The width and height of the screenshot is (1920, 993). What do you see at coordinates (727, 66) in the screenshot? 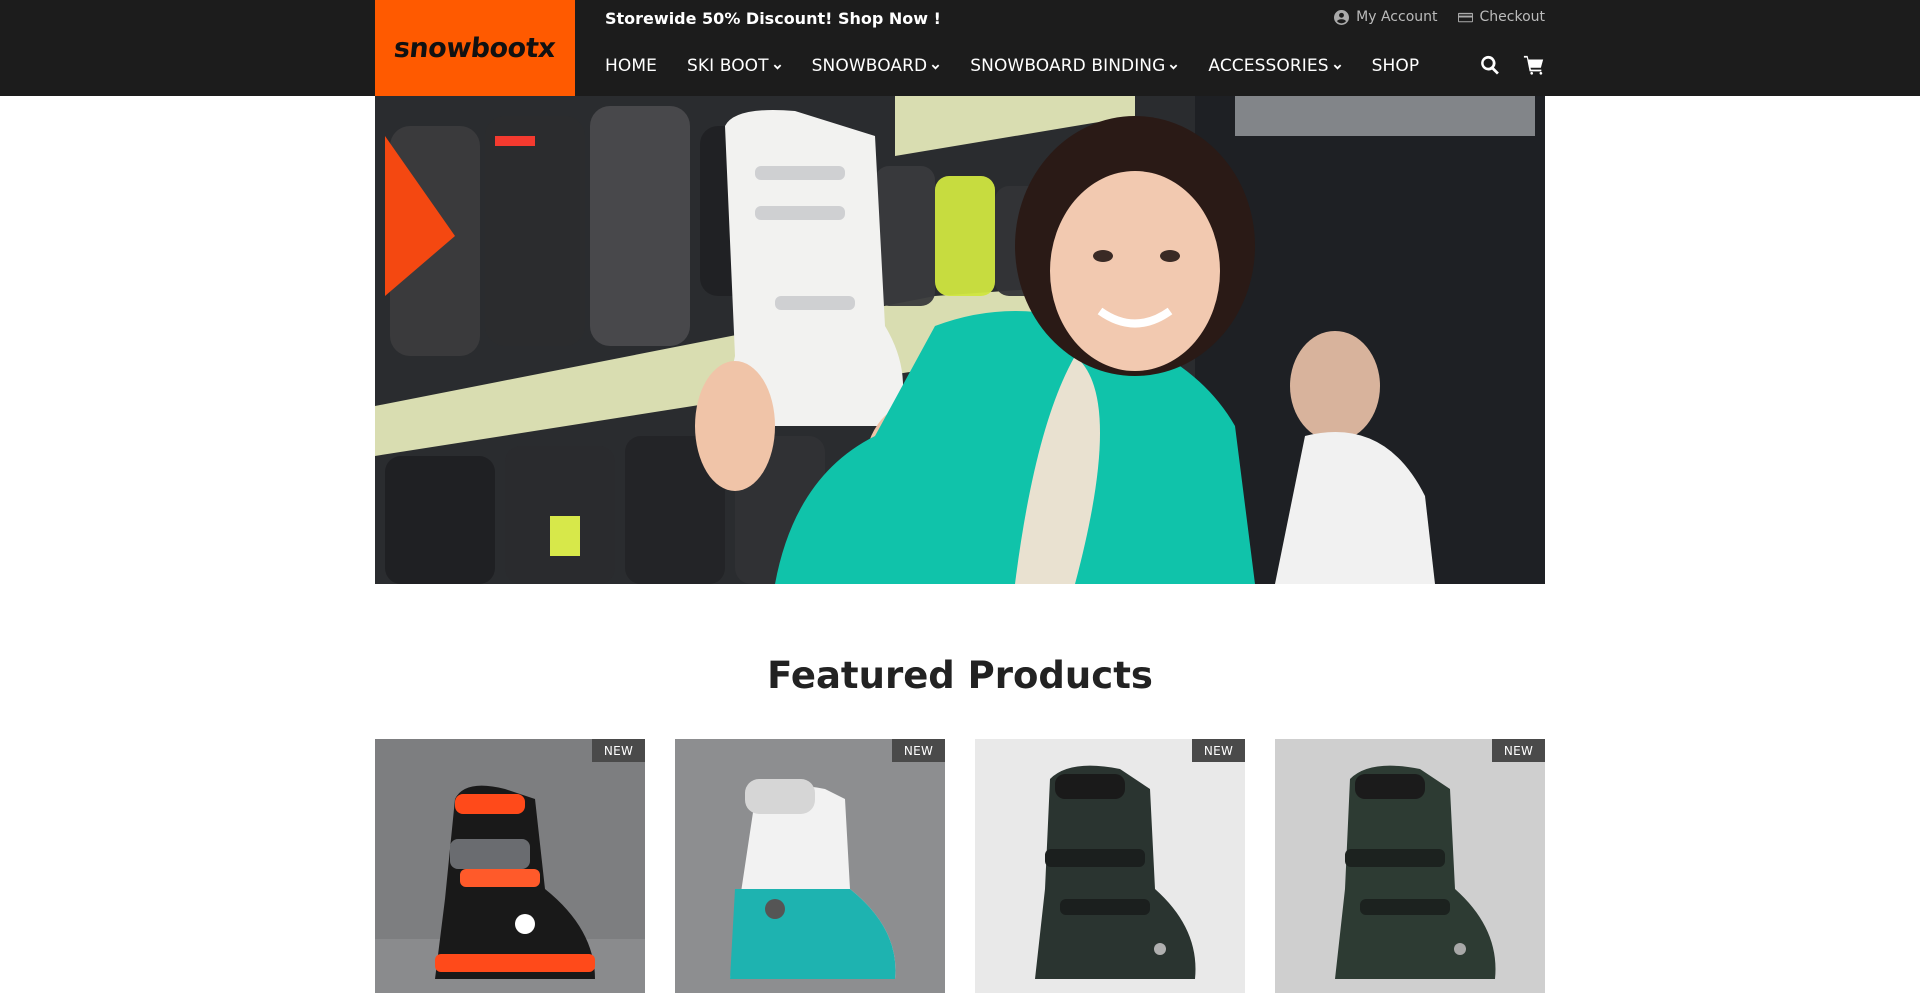
I see `nav-item-label: SKI BOOT` at bounding box center [727, 66].